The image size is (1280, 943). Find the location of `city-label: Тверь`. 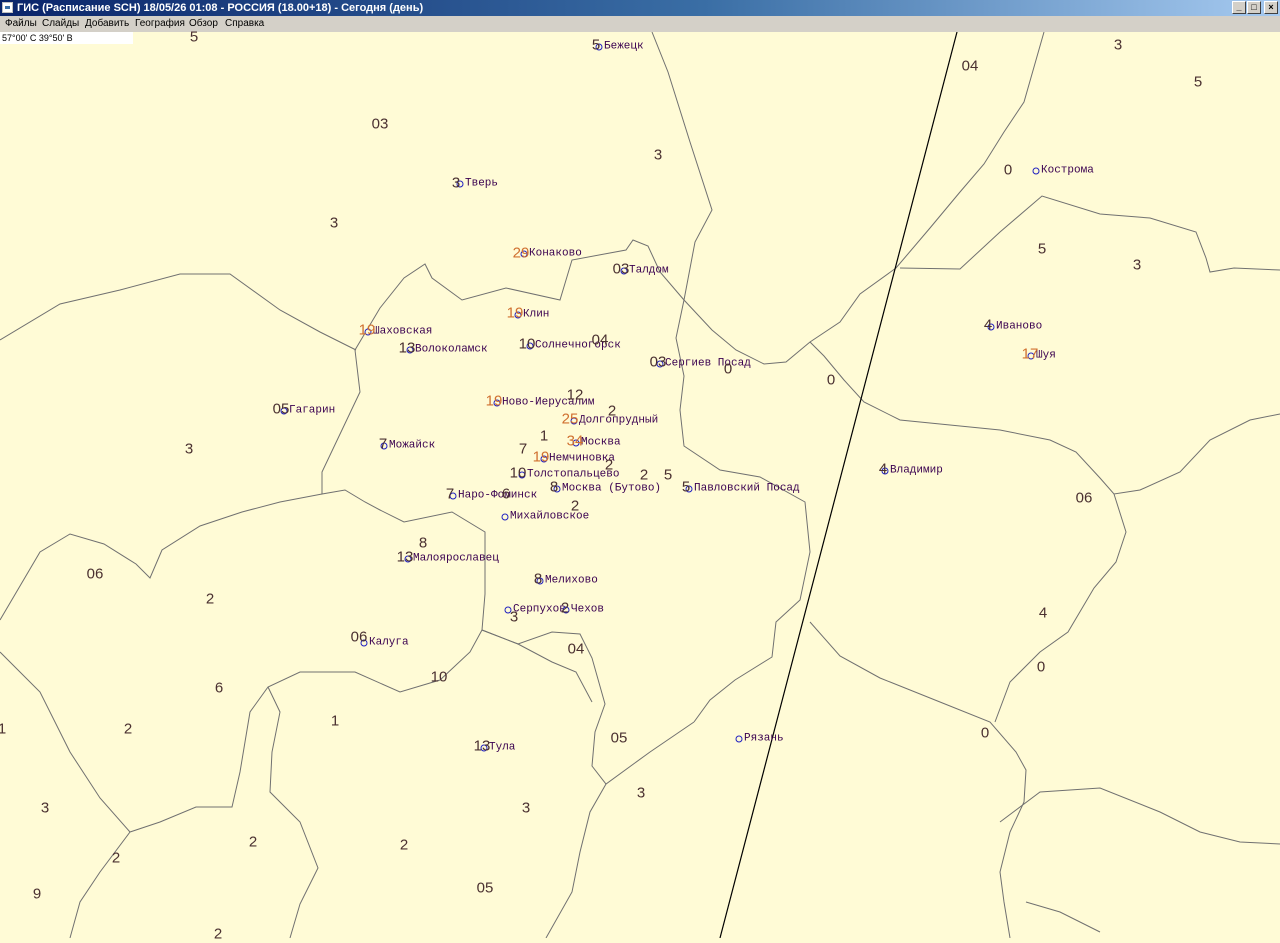

city-label: Тверь is located at coordinates (481, 184).